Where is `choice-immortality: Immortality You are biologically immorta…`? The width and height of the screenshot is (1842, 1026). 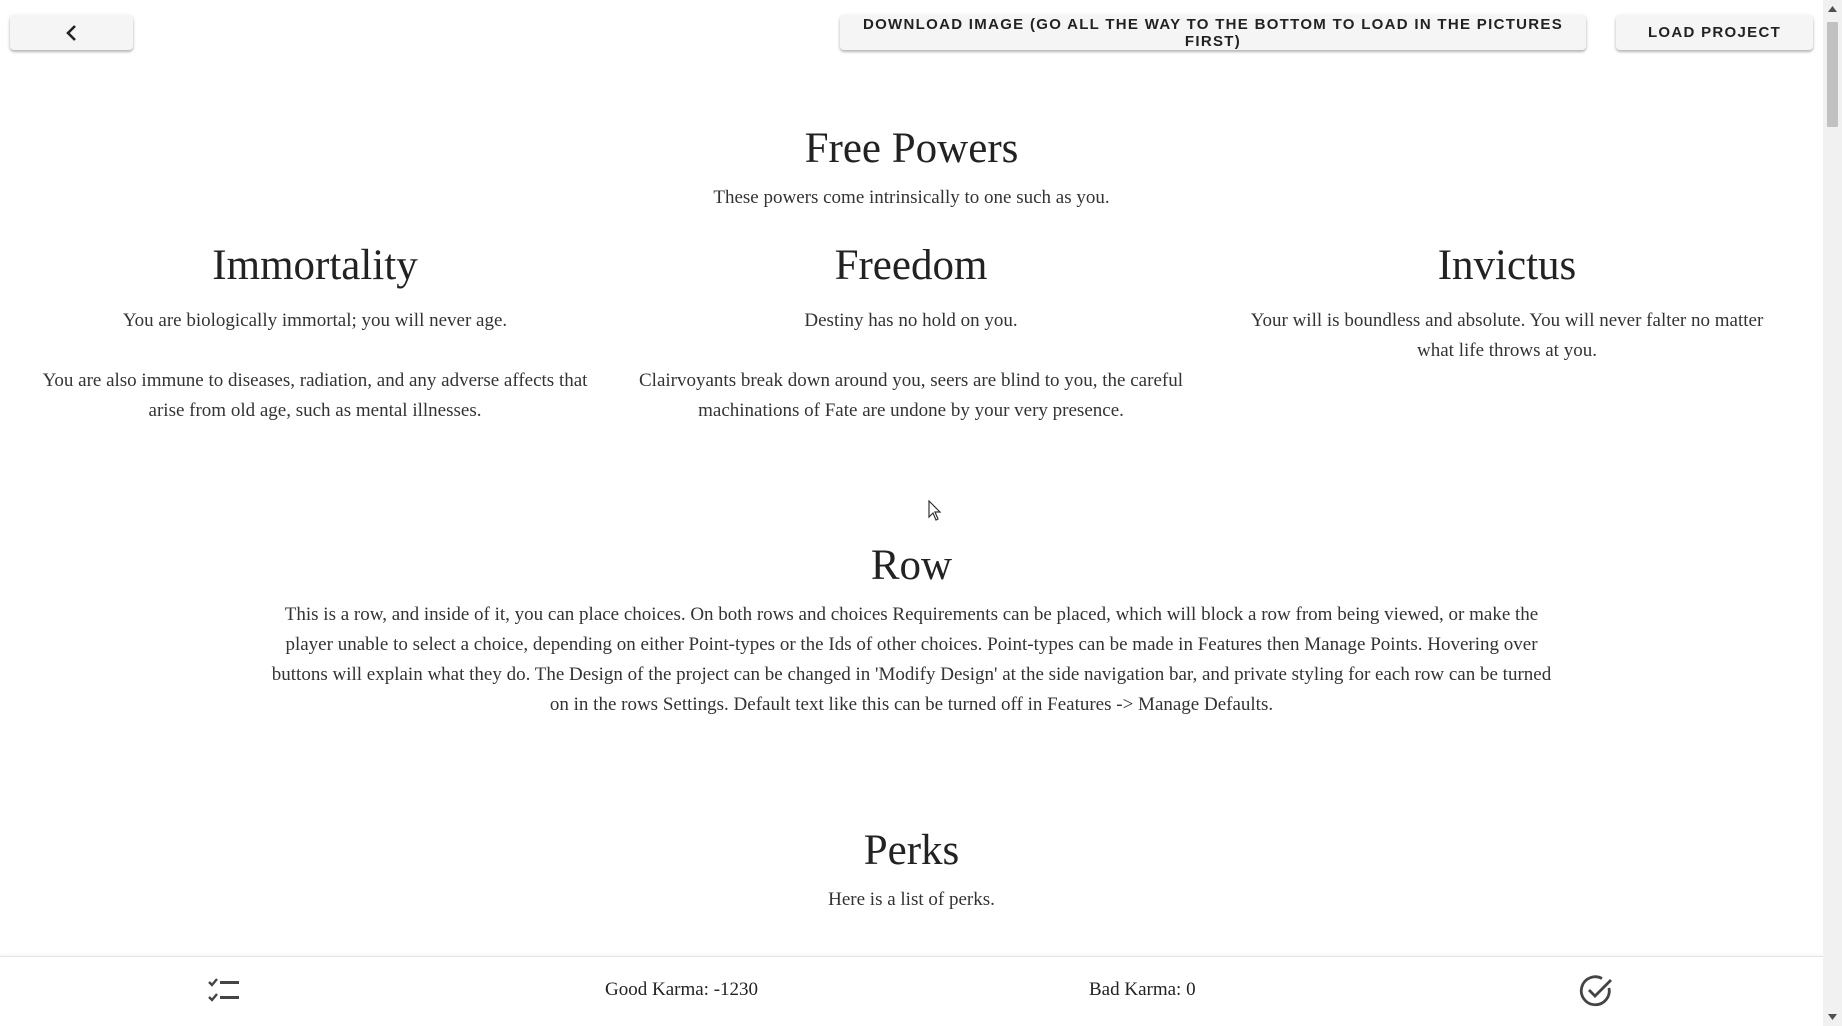 choice-immortality: Immortality You are biologically immorta… is located at coordinates (315, 348).